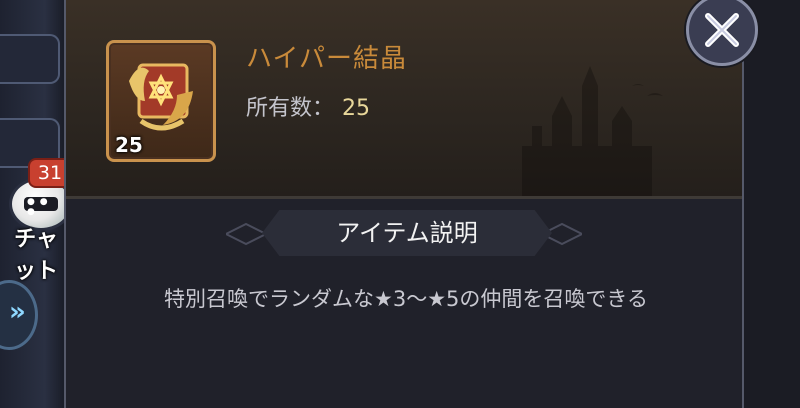 This screenshot has height=408, width=800. I want to click on item-name: ハイパー結晶, so click(326, 59).